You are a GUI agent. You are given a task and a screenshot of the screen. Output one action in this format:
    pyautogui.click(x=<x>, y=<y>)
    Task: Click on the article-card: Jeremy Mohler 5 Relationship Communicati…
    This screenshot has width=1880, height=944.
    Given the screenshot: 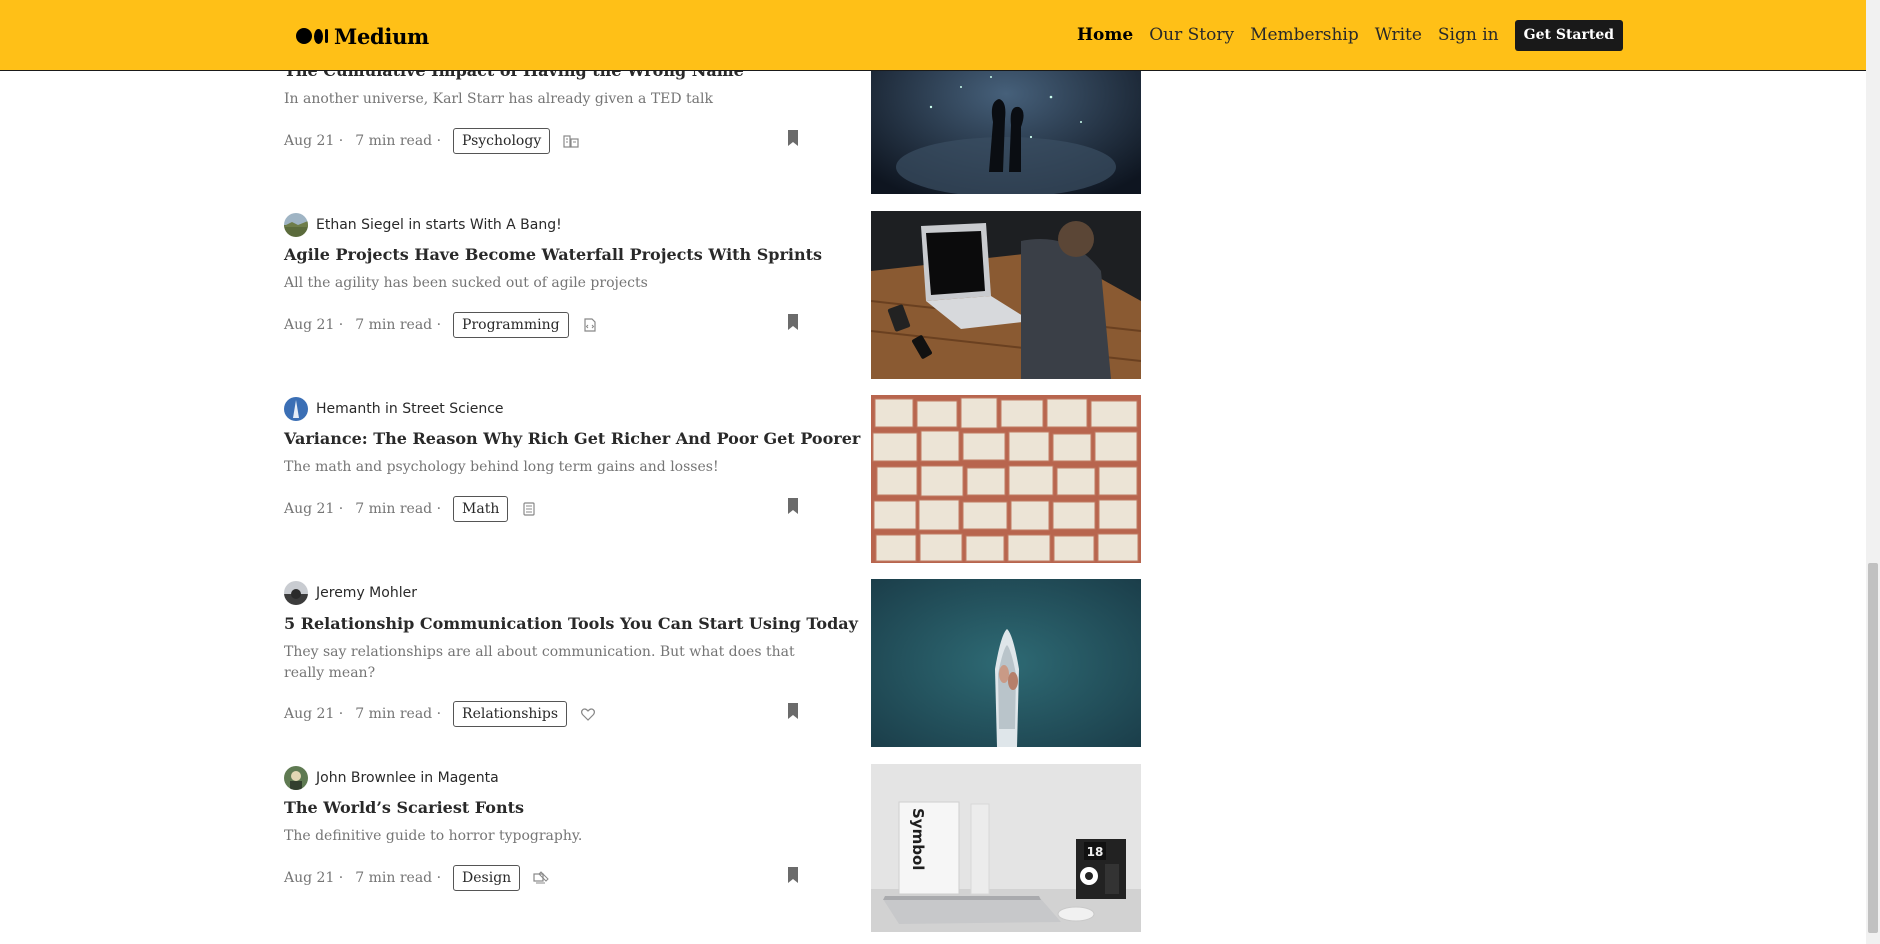 What is the action you would take?
    pyautogui.click(x=714, y=669)
    